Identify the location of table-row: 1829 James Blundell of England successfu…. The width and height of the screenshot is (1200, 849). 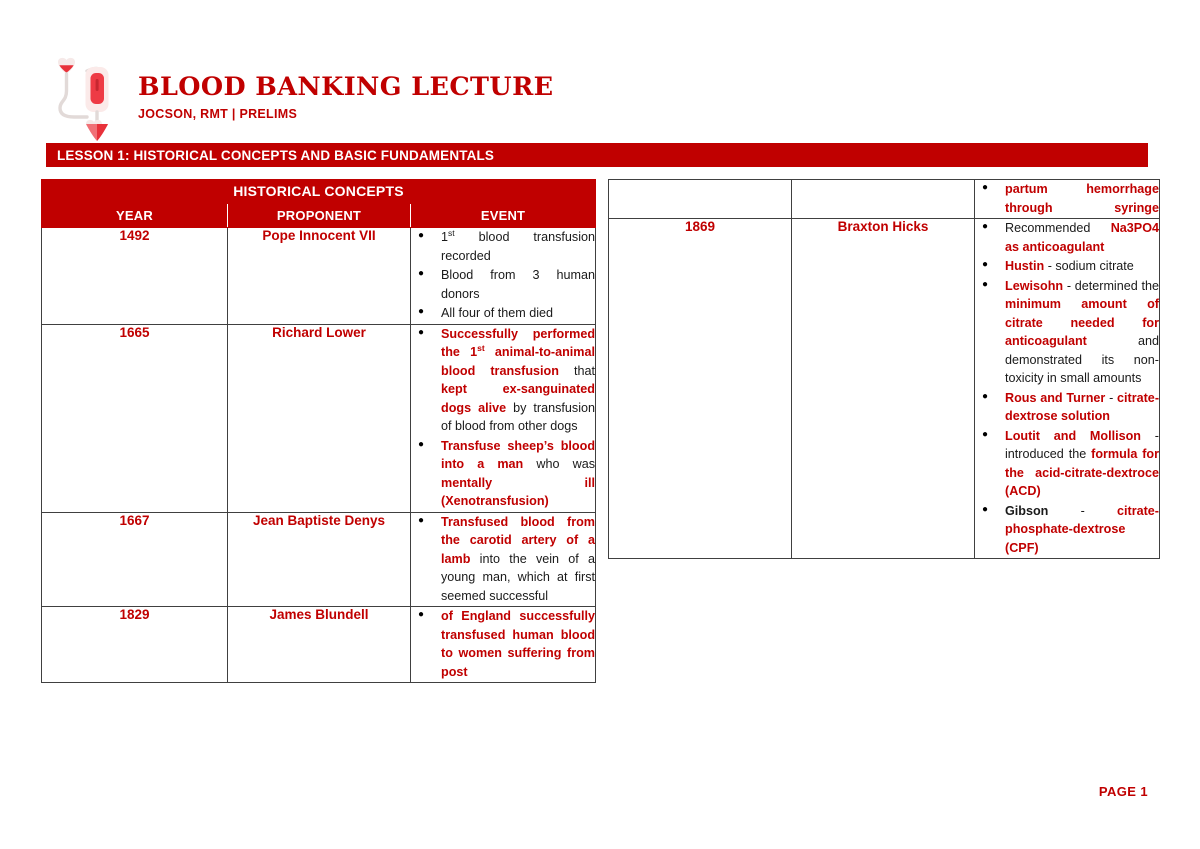
(319, 644).